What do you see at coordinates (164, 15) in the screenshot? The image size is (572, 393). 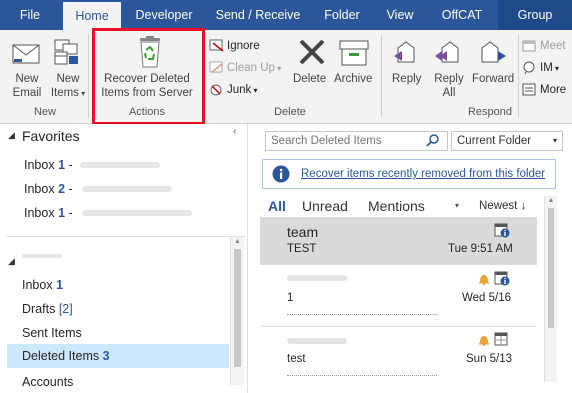 I see `tab-developer: Developer` at bounding box center [164, 15].